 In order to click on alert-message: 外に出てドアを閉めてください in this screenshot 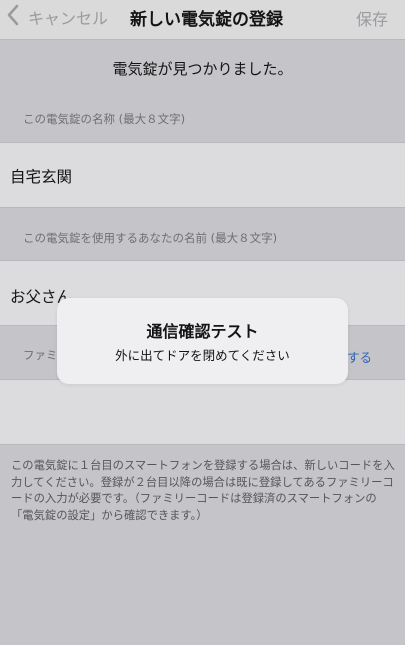, I will do `click(202, 355)`.